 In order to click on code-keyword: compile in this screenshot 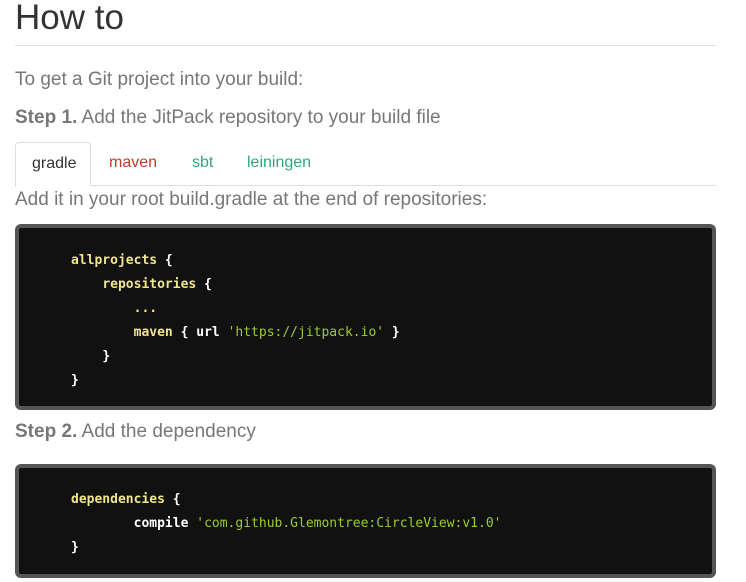, I will do `click(161, 523)`.